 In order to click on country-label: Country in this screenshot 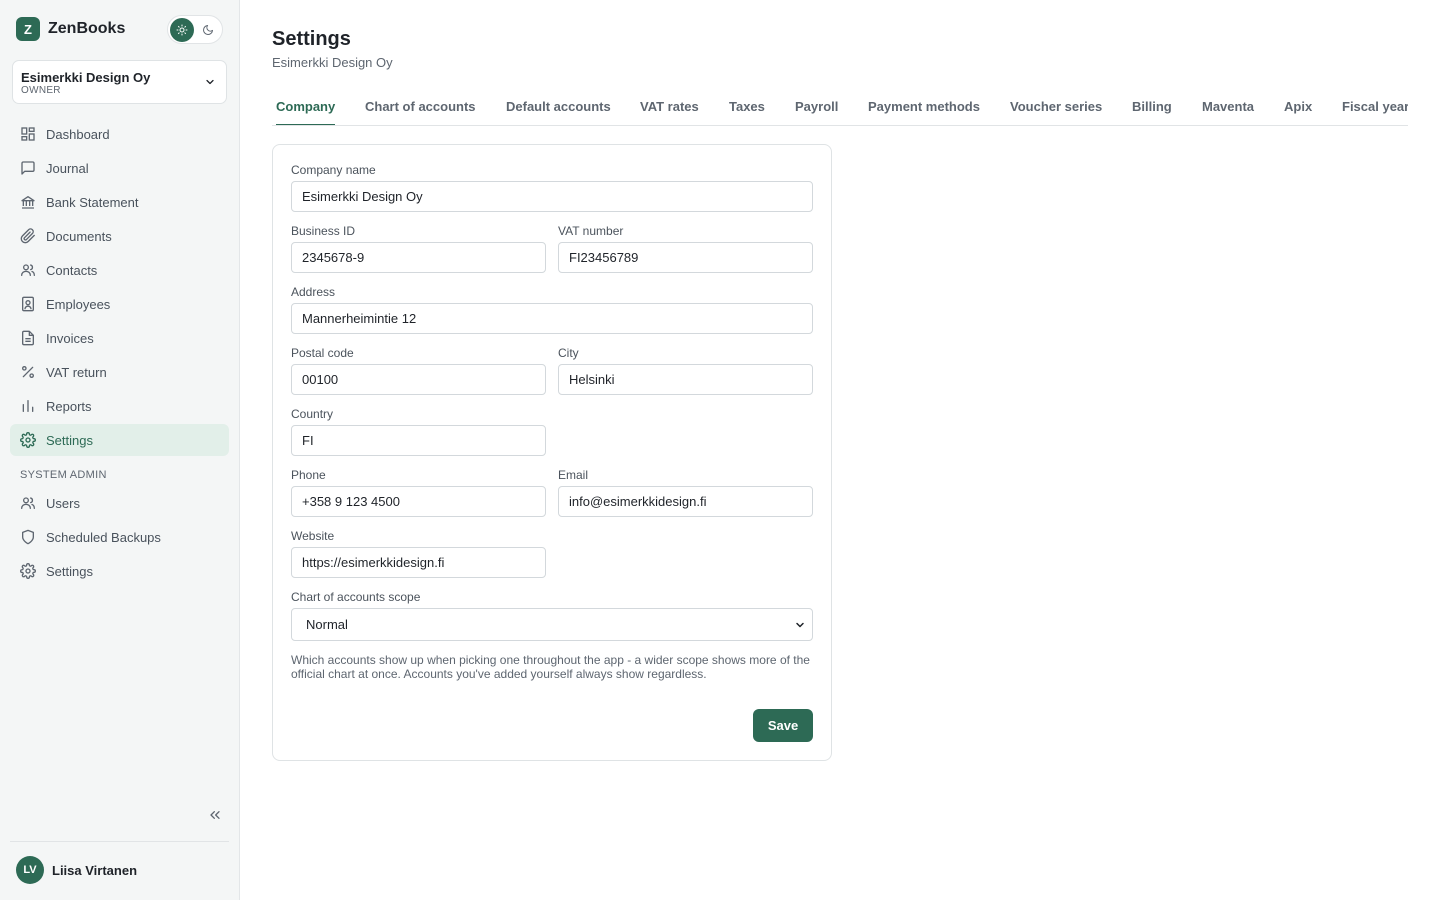, I will do `click(312, 414)`.